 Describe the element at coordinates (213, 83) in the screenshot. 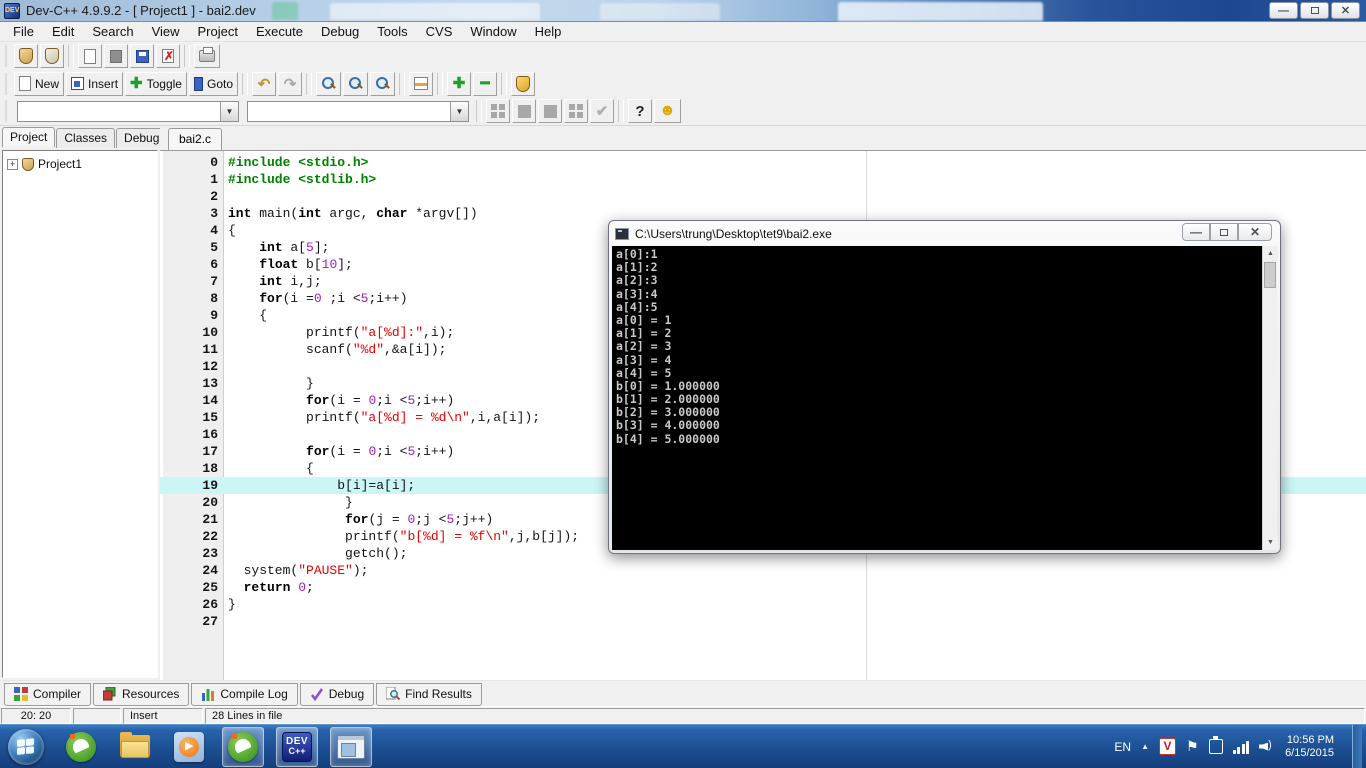

I see `goto-button: Goto` at that location.